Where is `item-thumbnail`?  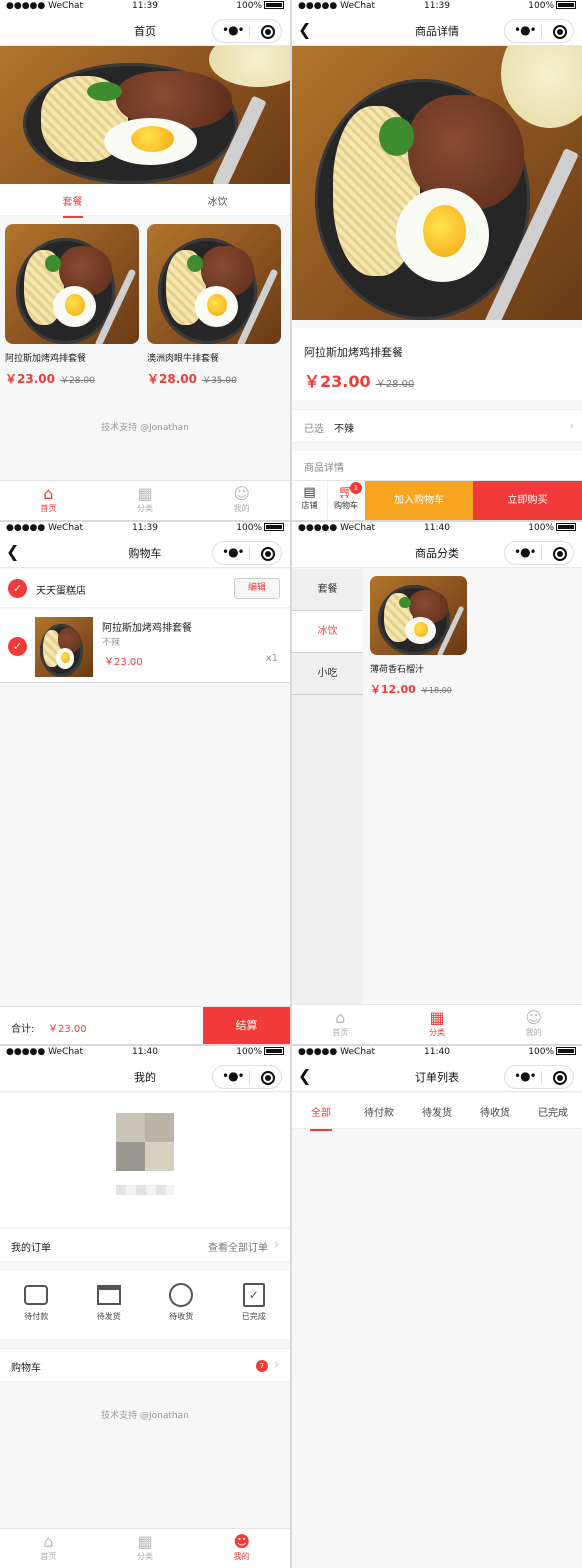
item-thumbnail is located at coordinates (64, 647).